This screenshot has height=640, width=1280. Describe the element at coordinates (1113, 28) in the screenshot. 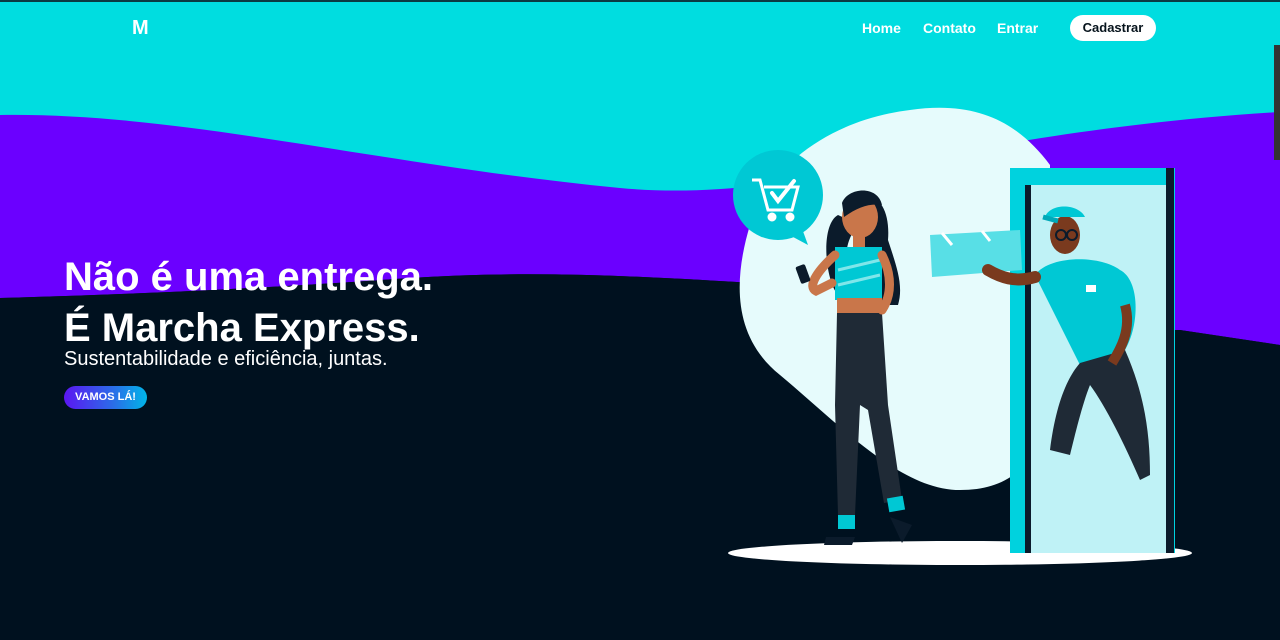

I see `cadastrar-button: Cadastrar` at that location.